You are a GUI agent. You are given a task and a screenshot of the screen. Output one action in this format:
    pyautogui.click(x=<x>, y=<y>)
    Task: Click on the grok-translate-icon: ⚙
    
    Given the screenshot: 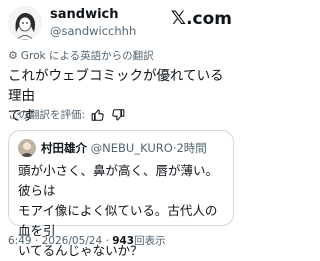 What is the action you would take?
    pyautogui.click(x=13, y=55)
    